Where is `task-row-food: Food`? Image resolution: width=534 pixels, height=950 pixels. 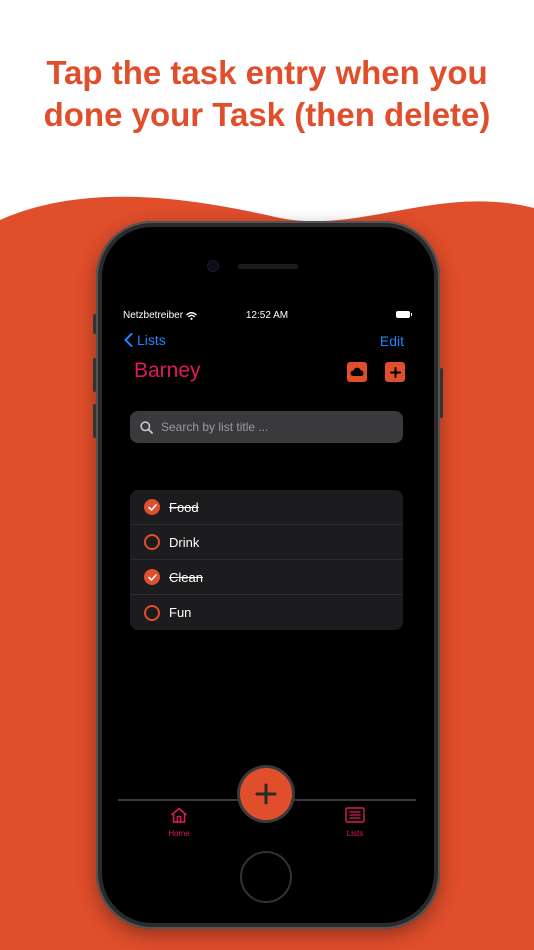 task-row-food: Food is located at coordinates (266, 507).